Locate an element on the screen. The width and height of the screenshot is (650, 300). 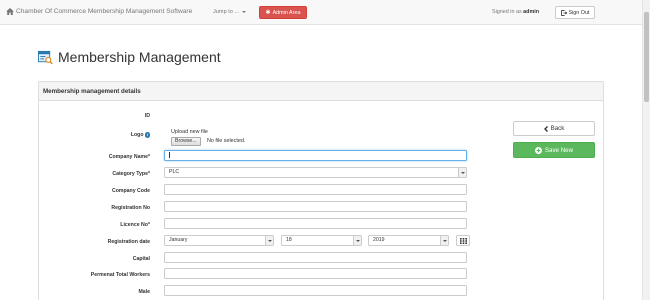
page-title: Membership Management is located at coordinates (129, 57).